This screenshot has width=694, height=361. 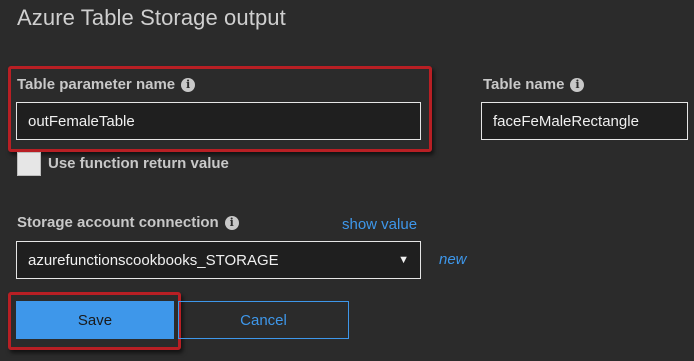 I want to click on table-parameter-label-text: Table parameter name, so click(x=96, y=84).